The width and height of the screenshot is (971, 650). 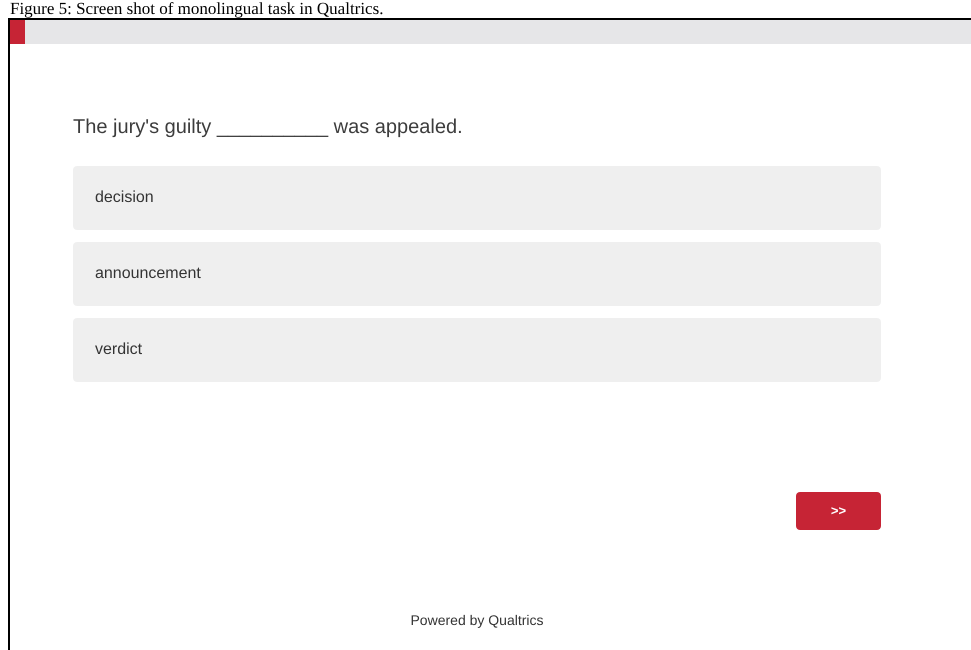 What do you see at coordinates (477, 198) in the screenshot?
I see `answer-option: decision` at bounding box center [477, 198].